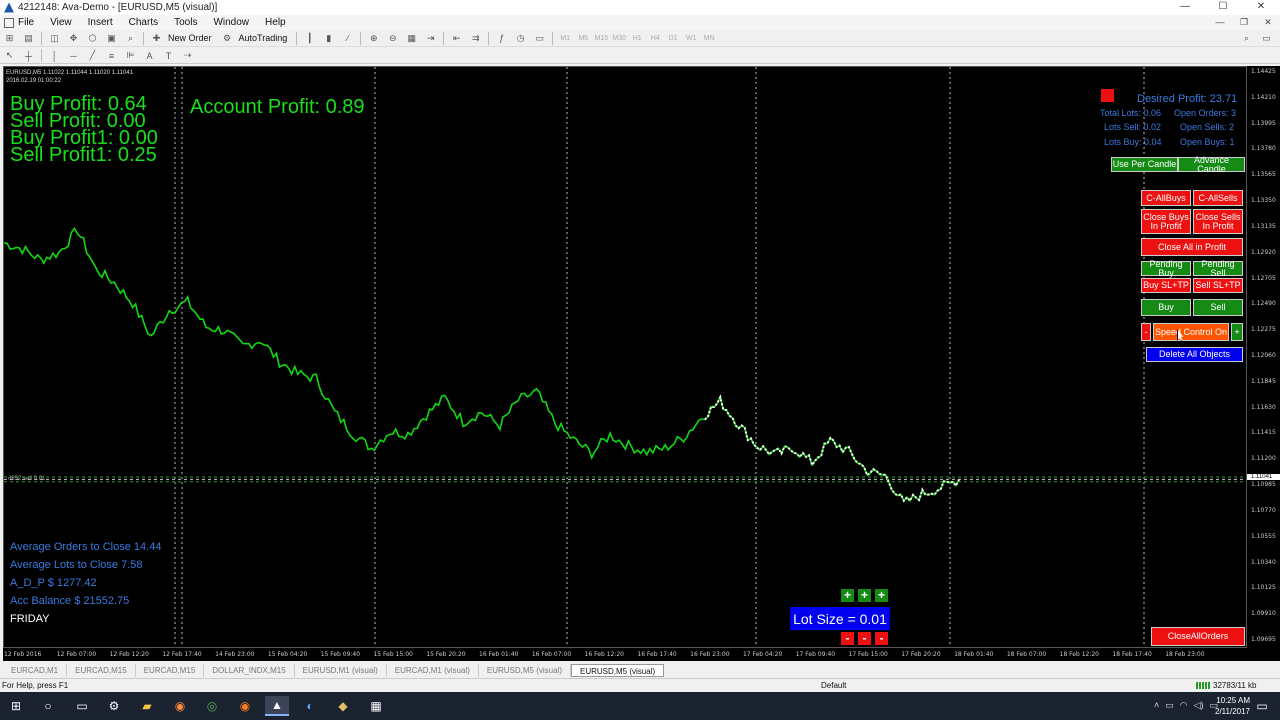  Describe the element at coordinates (310, 706) in the screenshot. I see `app-task-icon: ◐` at that location.